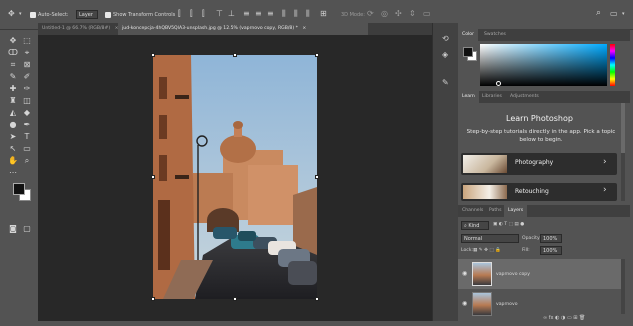 The width and height of the screenshot is (633, 326). What do you see at coordinates (539, 192) in the screenshot?
I see `learn-item-retouching: Retouching ›` at bounding box center [539, 192].